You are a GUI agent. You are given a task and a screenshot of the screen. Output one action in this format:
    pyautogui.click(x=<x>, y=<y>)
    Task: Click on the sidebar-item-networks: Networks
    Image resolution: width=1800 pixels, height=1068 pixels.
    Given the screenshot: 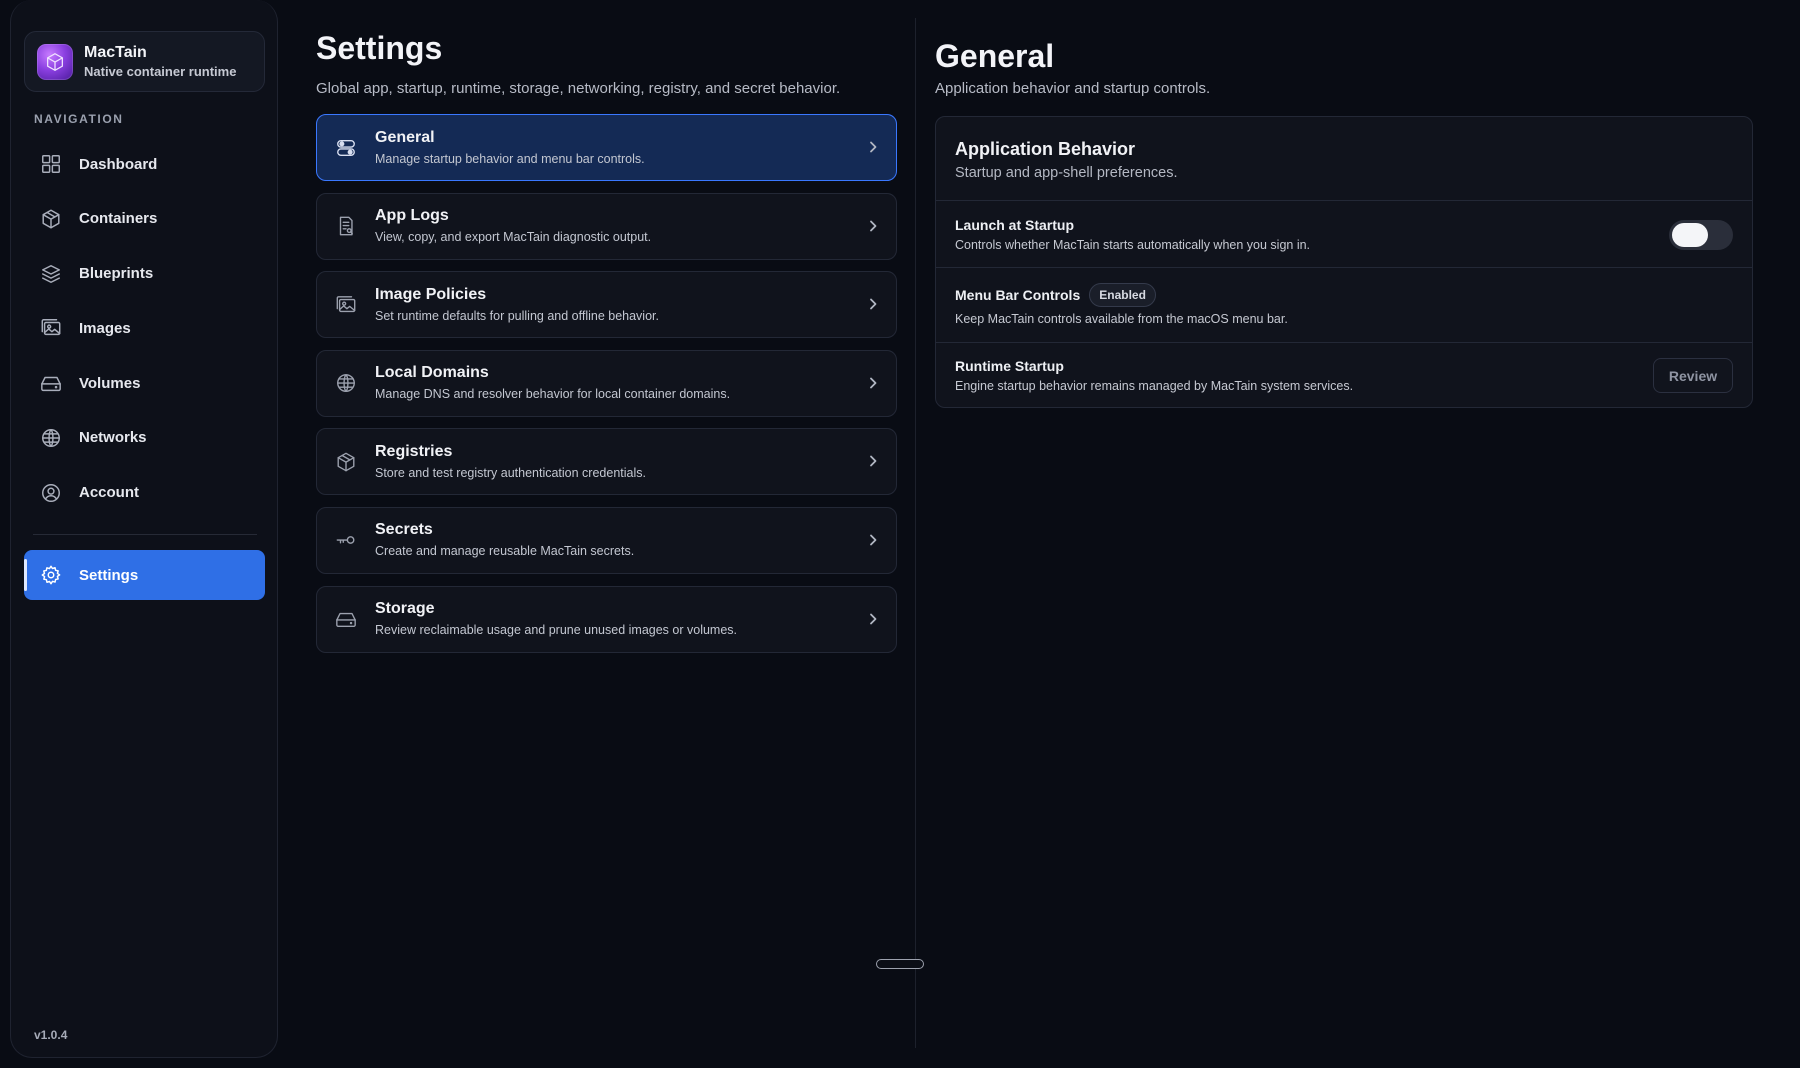 What is the action you would take?
    pyautogui.click(x=144, y=438)
    